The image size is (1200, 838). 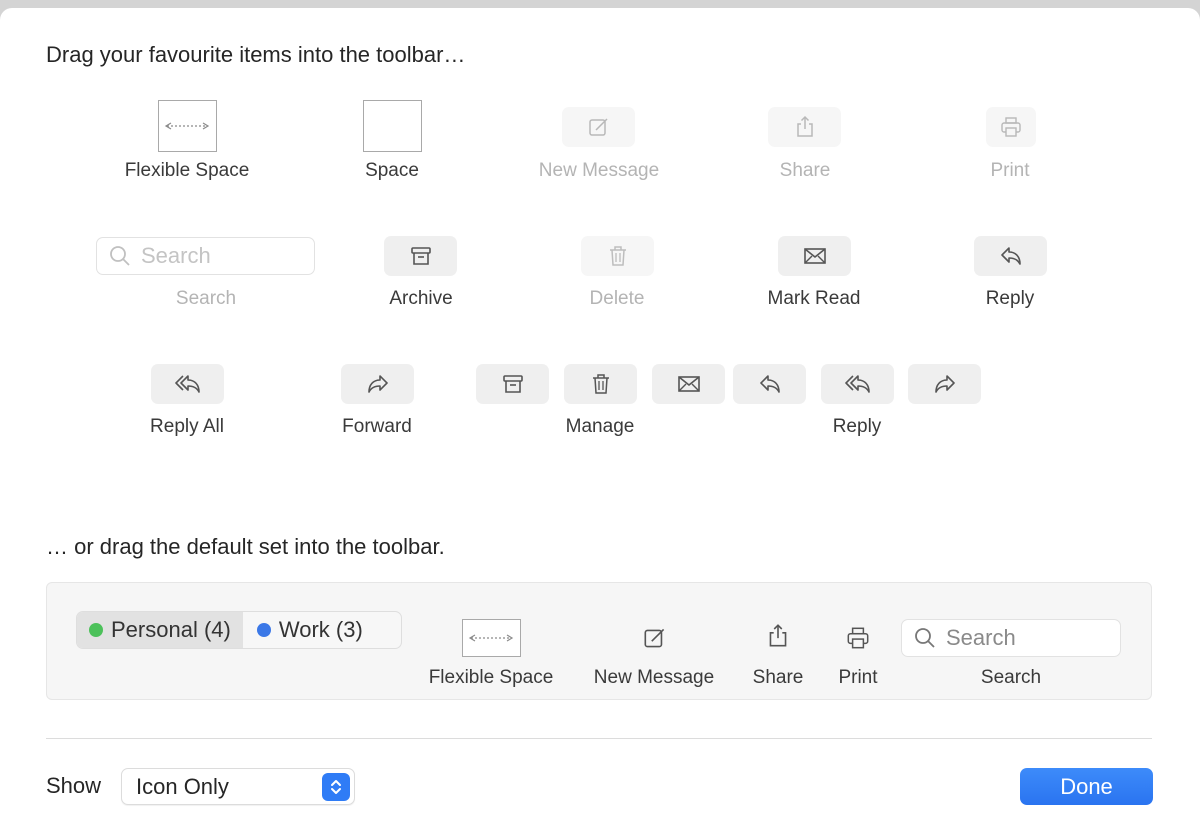 What do you see at coordinates (654, 677) in the screenshot?
I see `default-new-message-label: New Message` at bounding box center [654, 677].